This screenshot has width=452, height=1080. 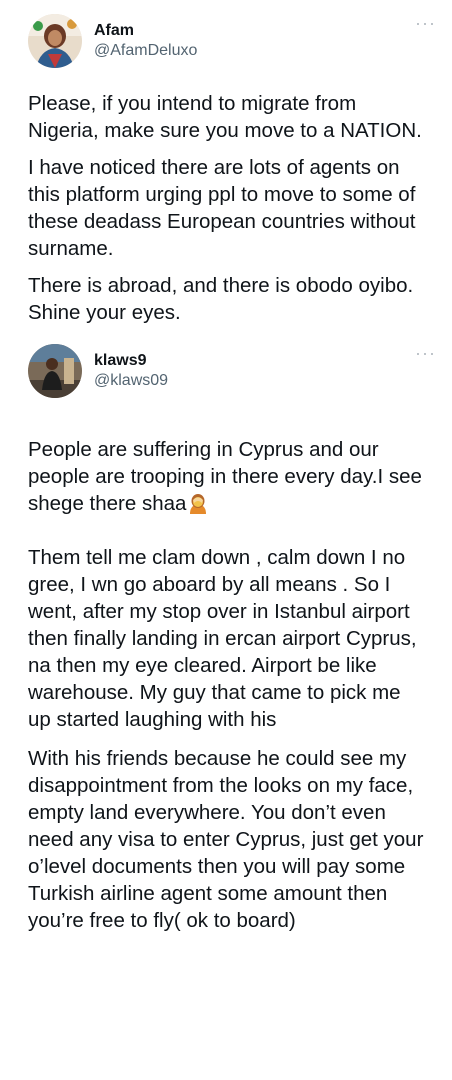 I want to click on tweet-header: klaws9 @klaws09, so click(x=232, y=371).